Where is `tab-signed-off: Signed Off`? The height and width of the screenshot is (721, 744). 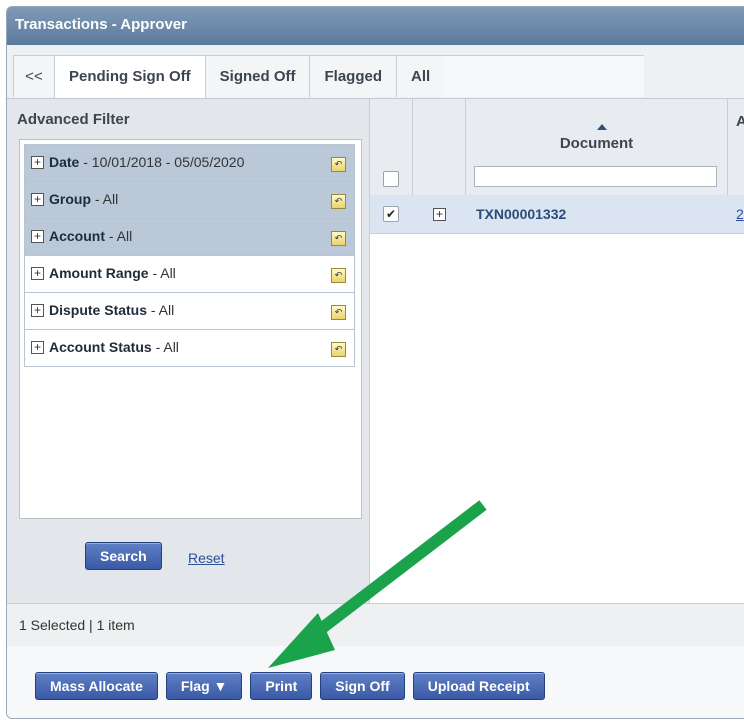 tab-signed-off: Signed Off is located at coordinates (257, 76).